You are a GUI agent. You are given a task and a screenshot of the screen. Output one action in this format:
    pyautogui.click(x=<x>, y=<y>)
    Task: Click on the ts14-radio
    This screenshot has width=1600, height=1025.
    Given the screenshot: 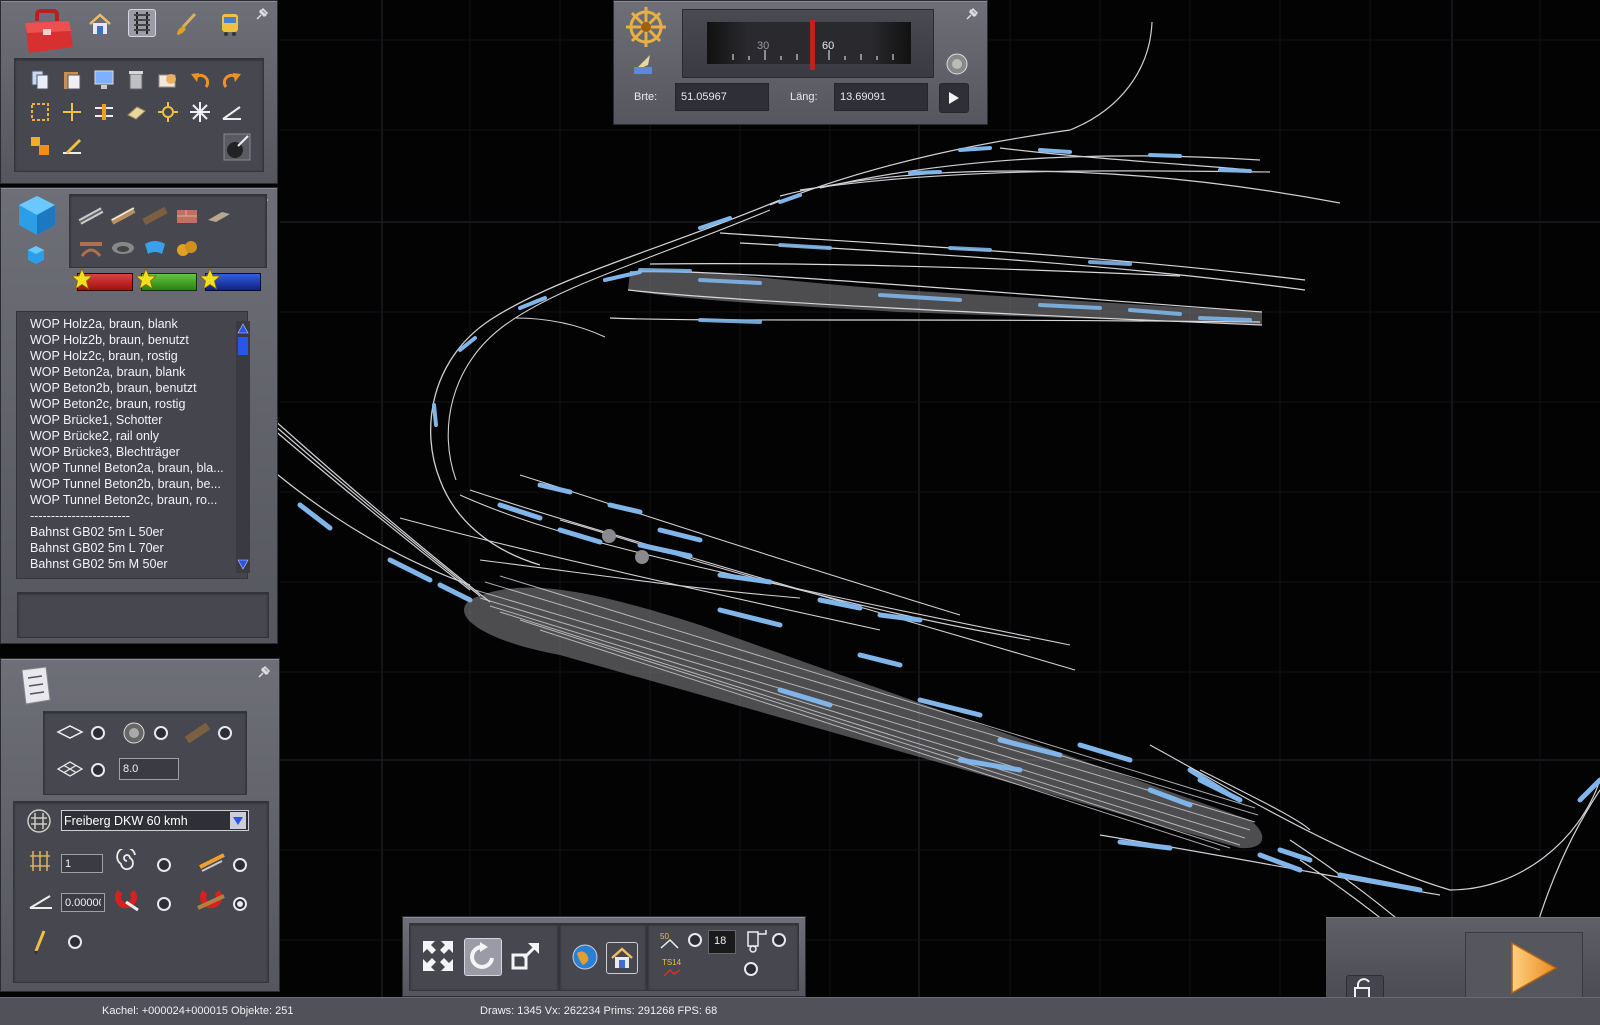 What is the action you would take?
    pyautogui.click(x=751, y=969)
    